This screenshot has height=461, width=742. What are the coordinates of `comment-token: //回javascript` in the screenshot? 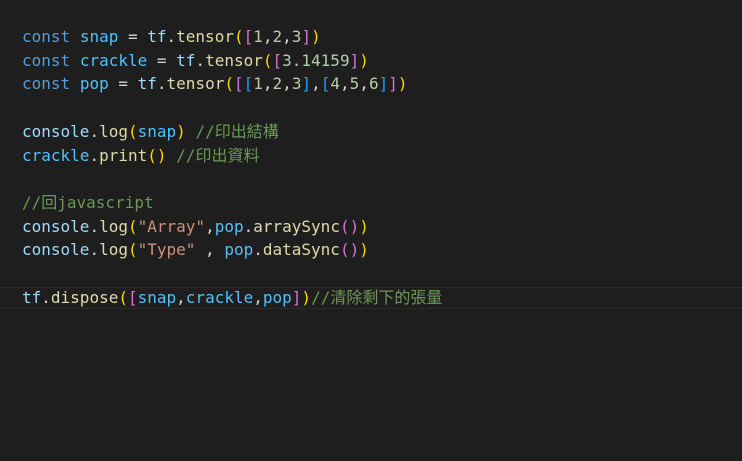 It's located at (88, 202).